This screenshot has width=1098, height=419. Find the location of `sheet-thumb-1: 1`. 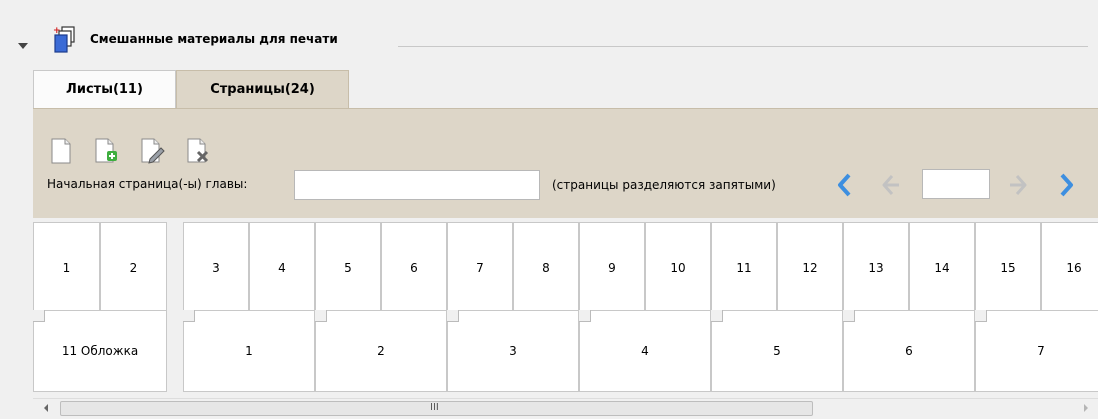

sheet-thumb-1: 1 is located at coordinates (249, 351).